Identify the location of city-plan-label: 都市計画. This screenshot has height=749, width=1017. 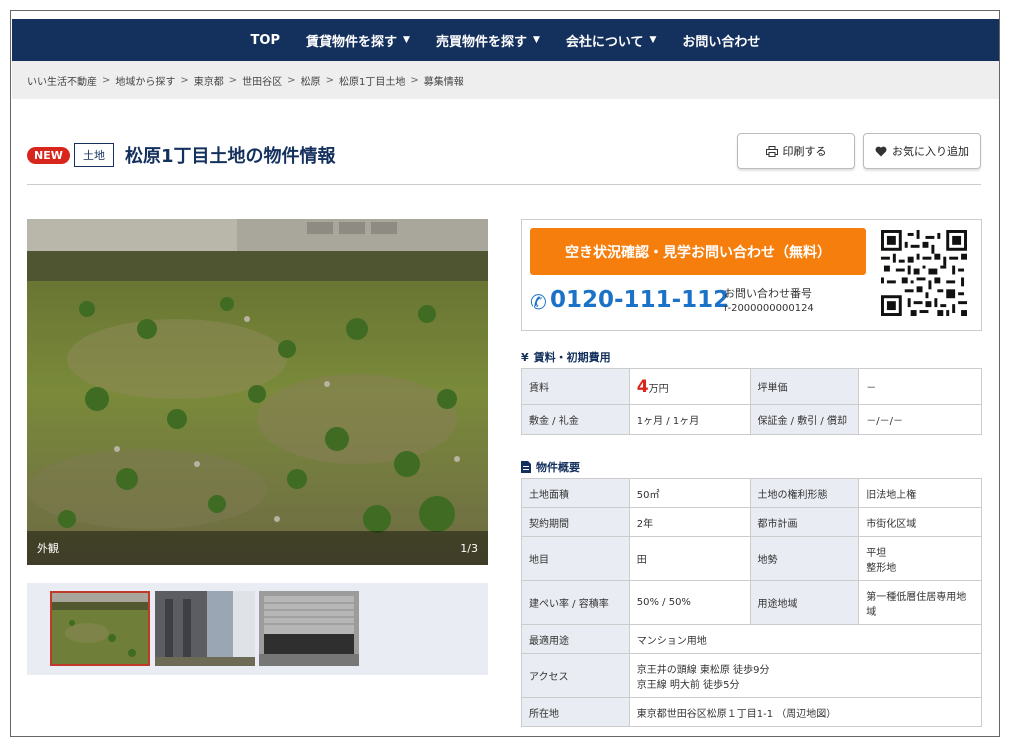
(804, 522).